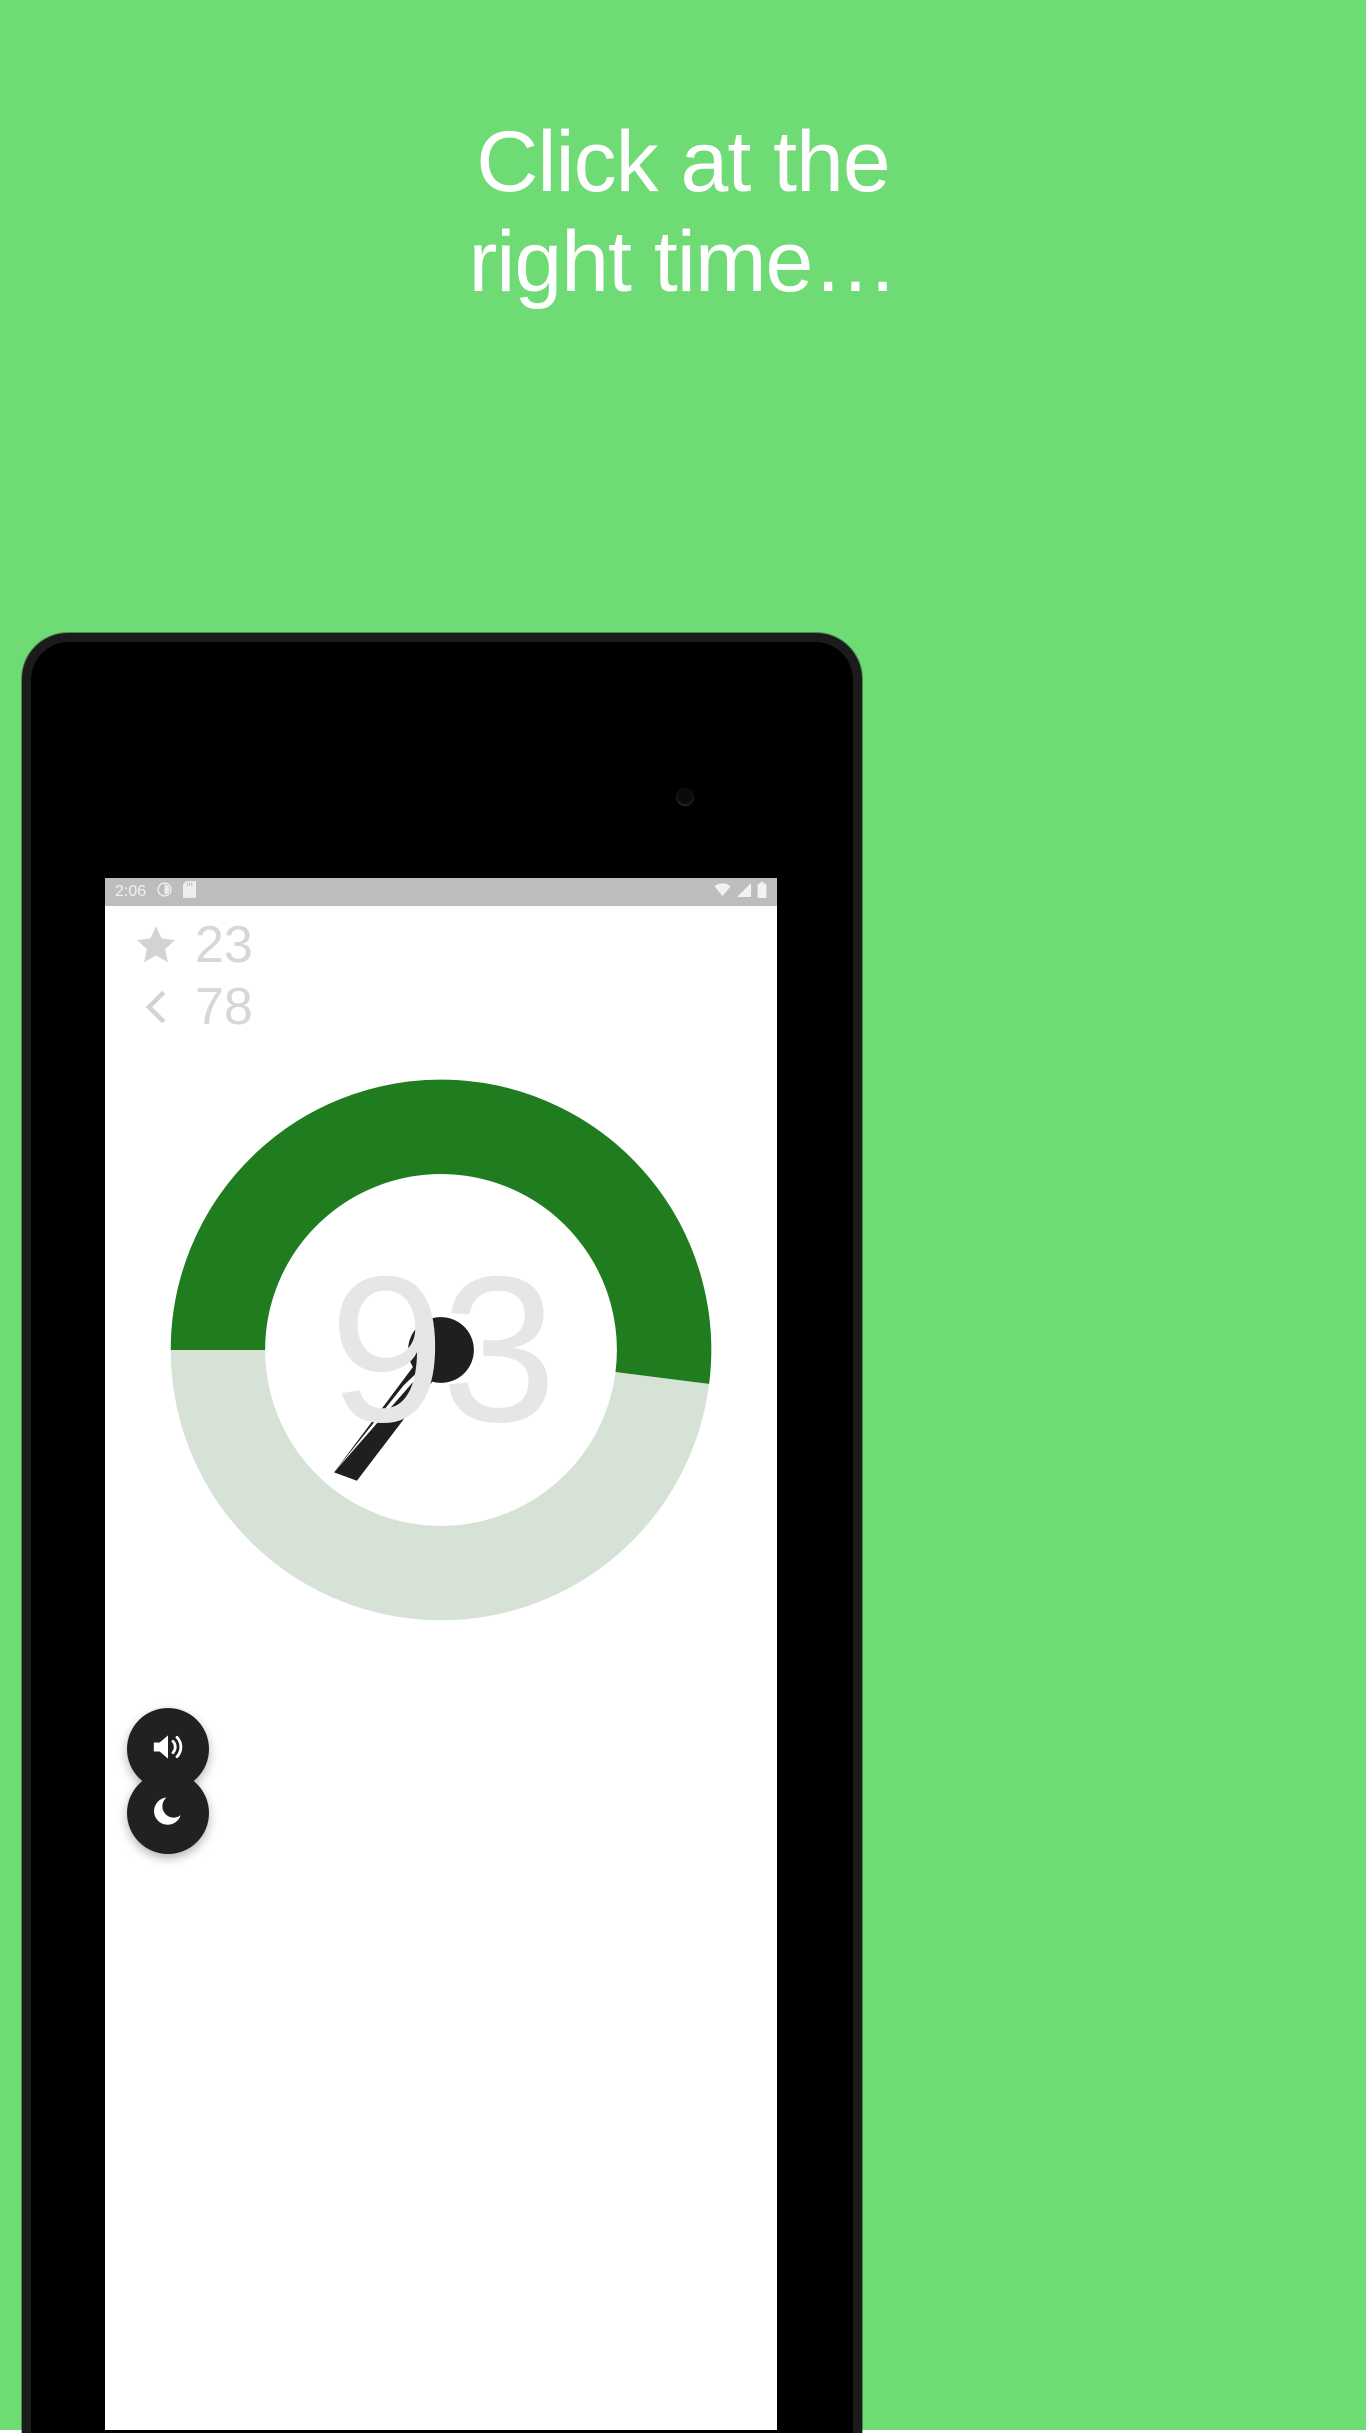 This screenshot has width=1366, height=2433. I want to click on chevron-left-icon, so click(156, 1007).